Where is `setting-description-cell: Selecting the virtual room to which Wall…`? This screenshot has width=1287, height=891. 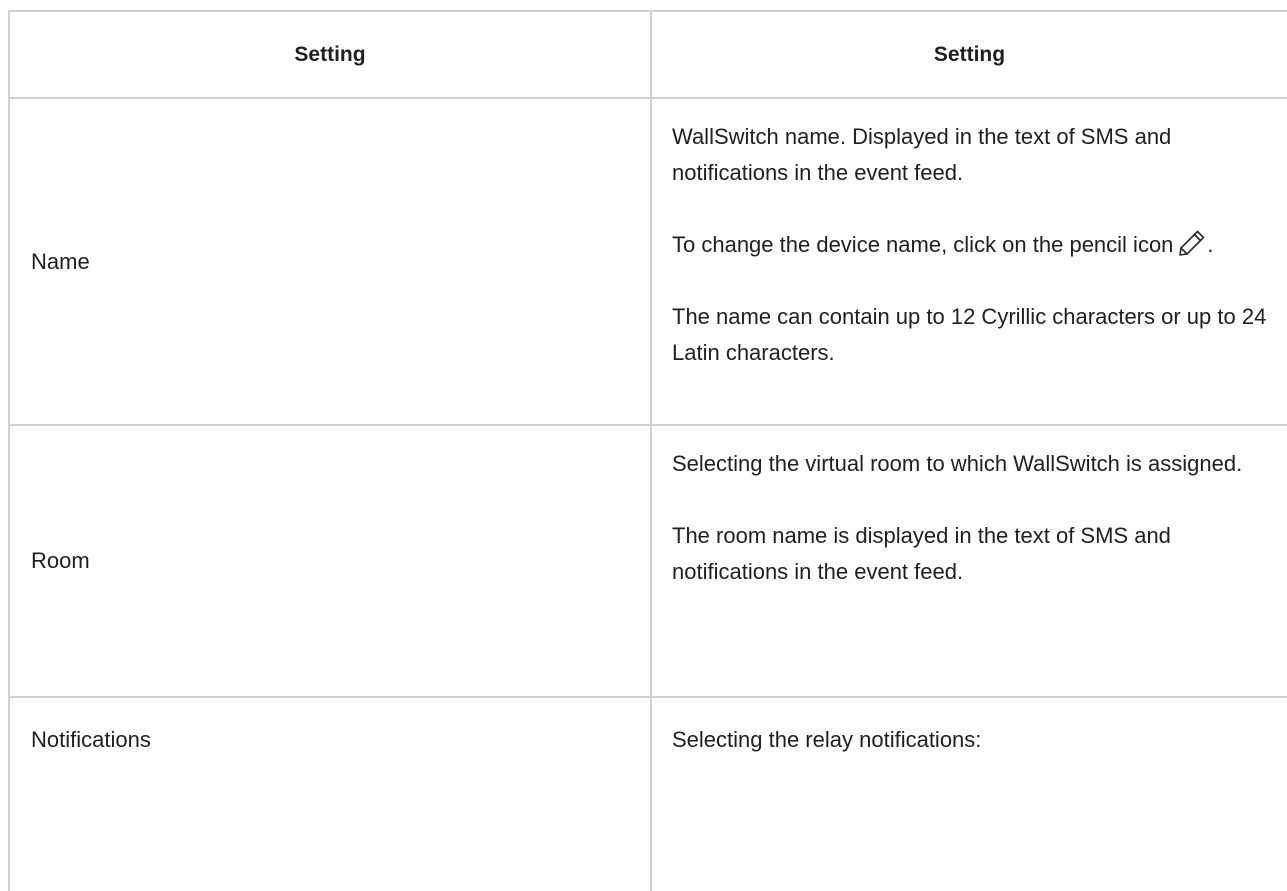
setting-description-cell: Selecting the virtual room to which Wall… is located at coordinates (969, 561).